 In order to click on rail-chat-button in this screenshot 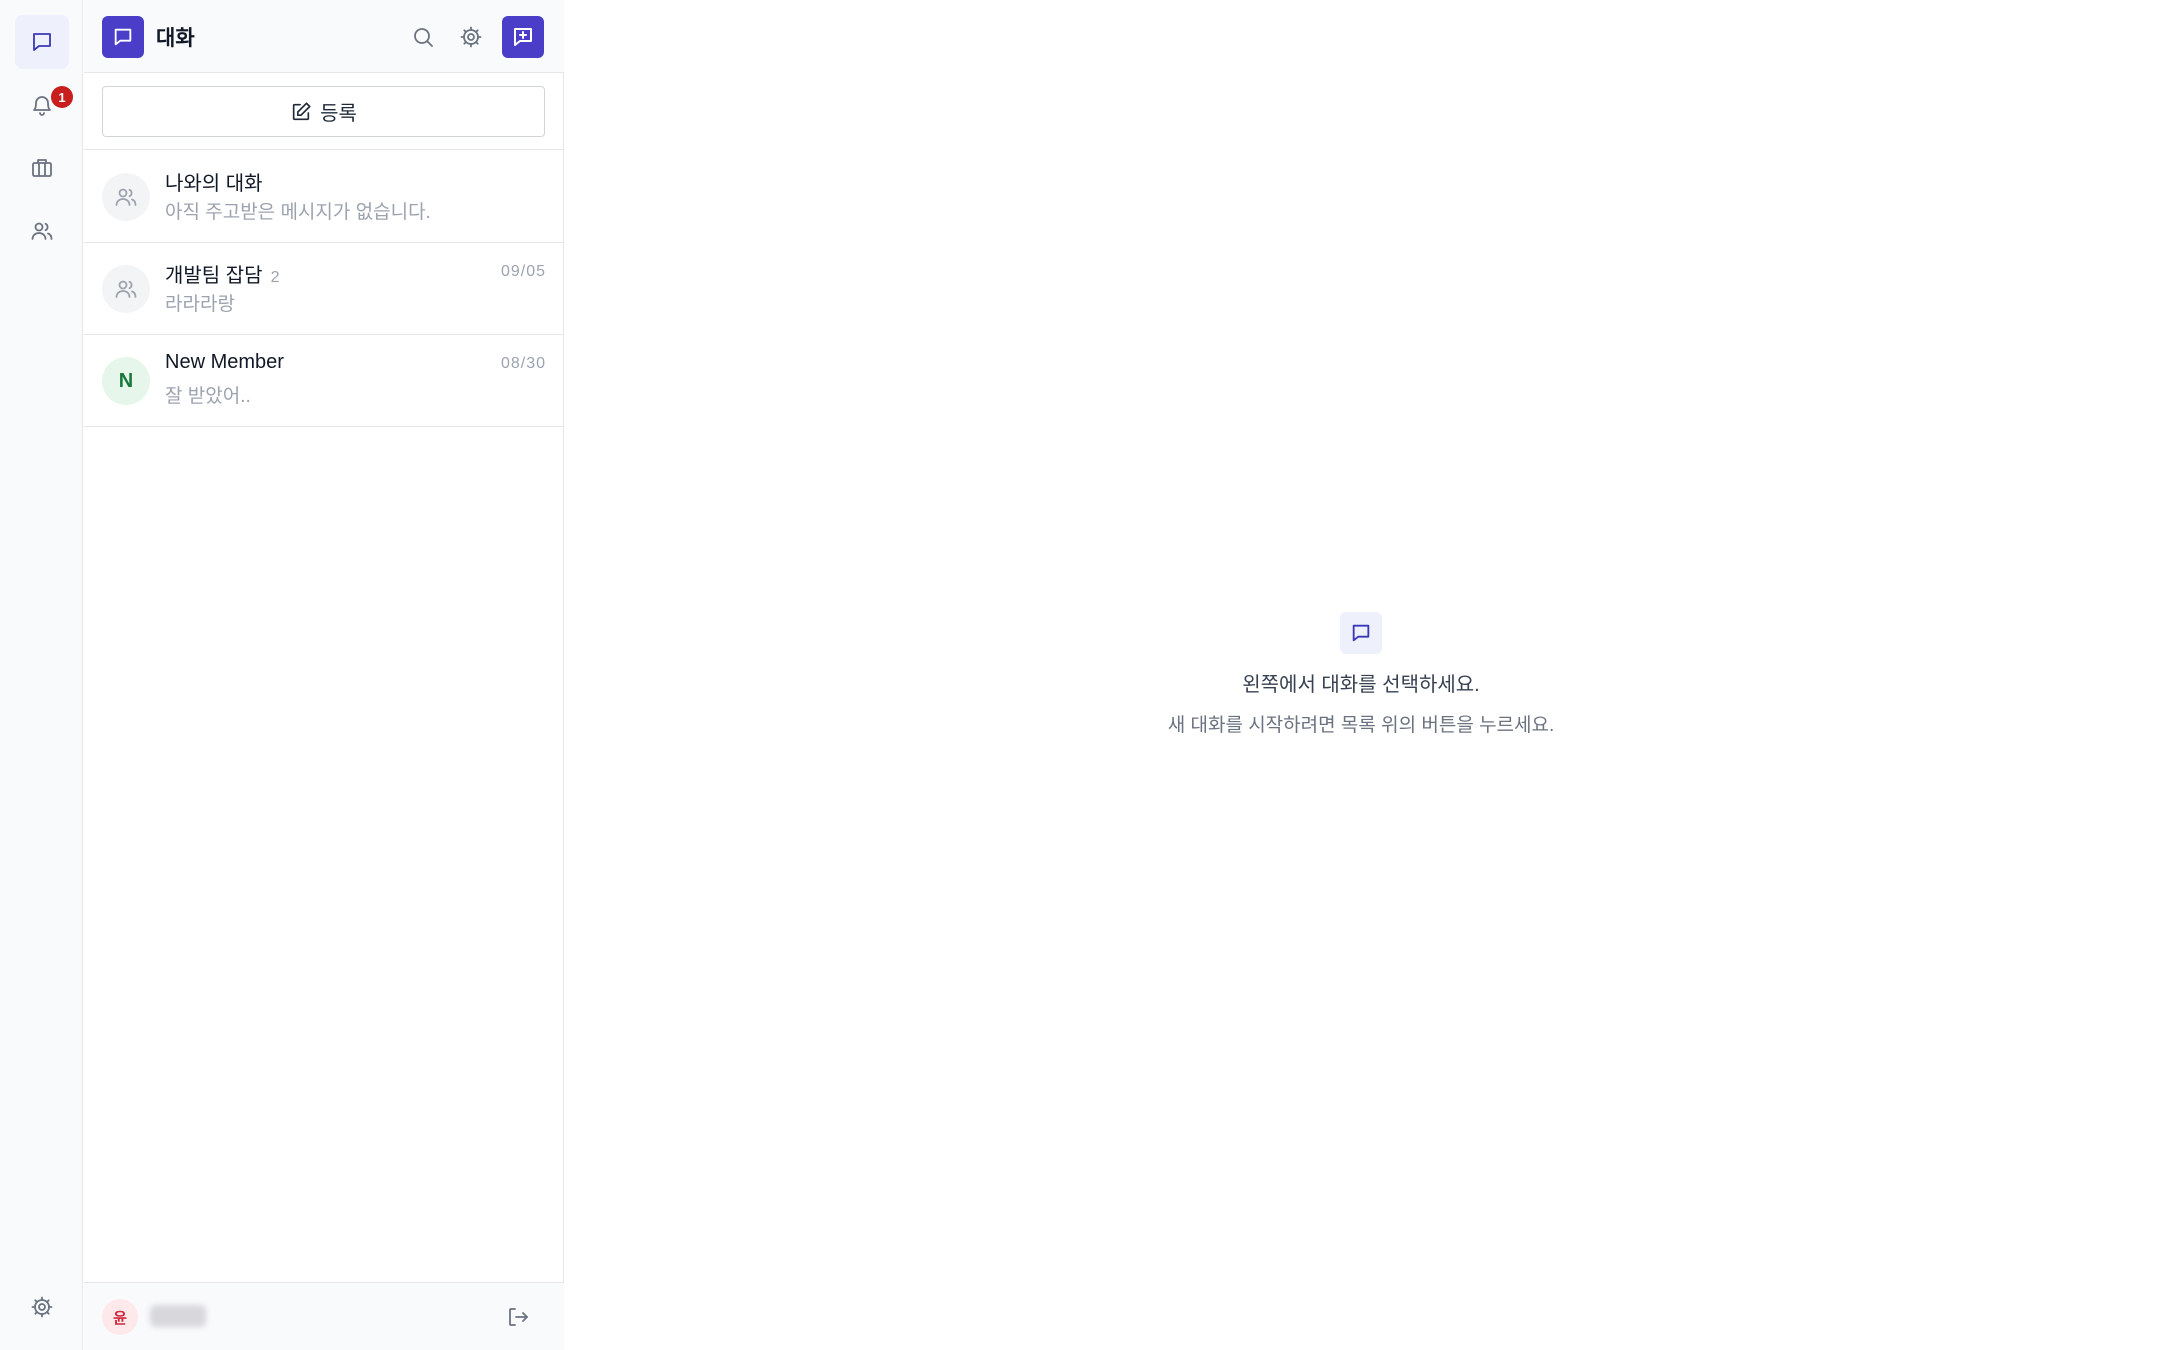, I will do `click(42, 42)`.